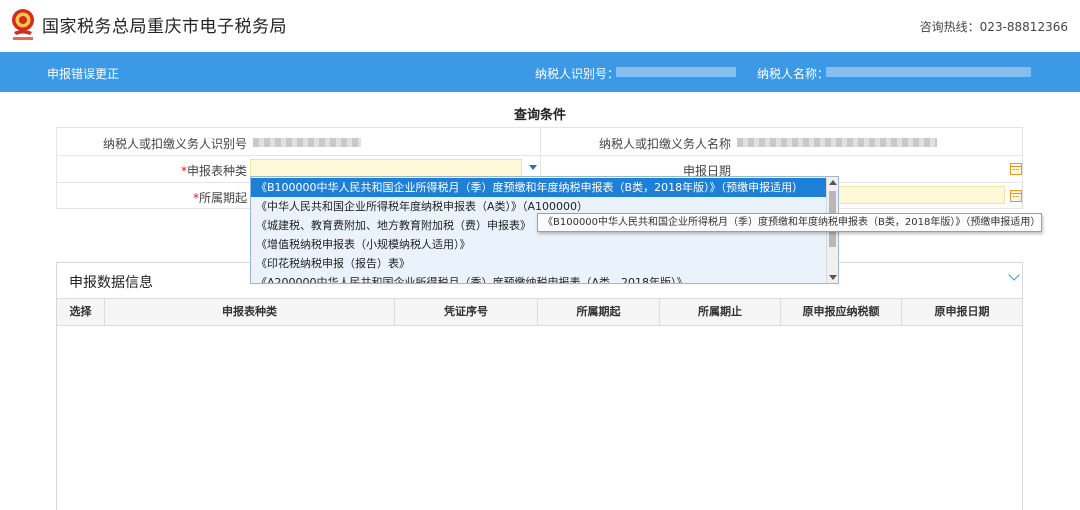 This screenshot has height=510, width=1080. I want to click on site-title: 国家税务总局重庆市电子税务局, so click(164, 27).